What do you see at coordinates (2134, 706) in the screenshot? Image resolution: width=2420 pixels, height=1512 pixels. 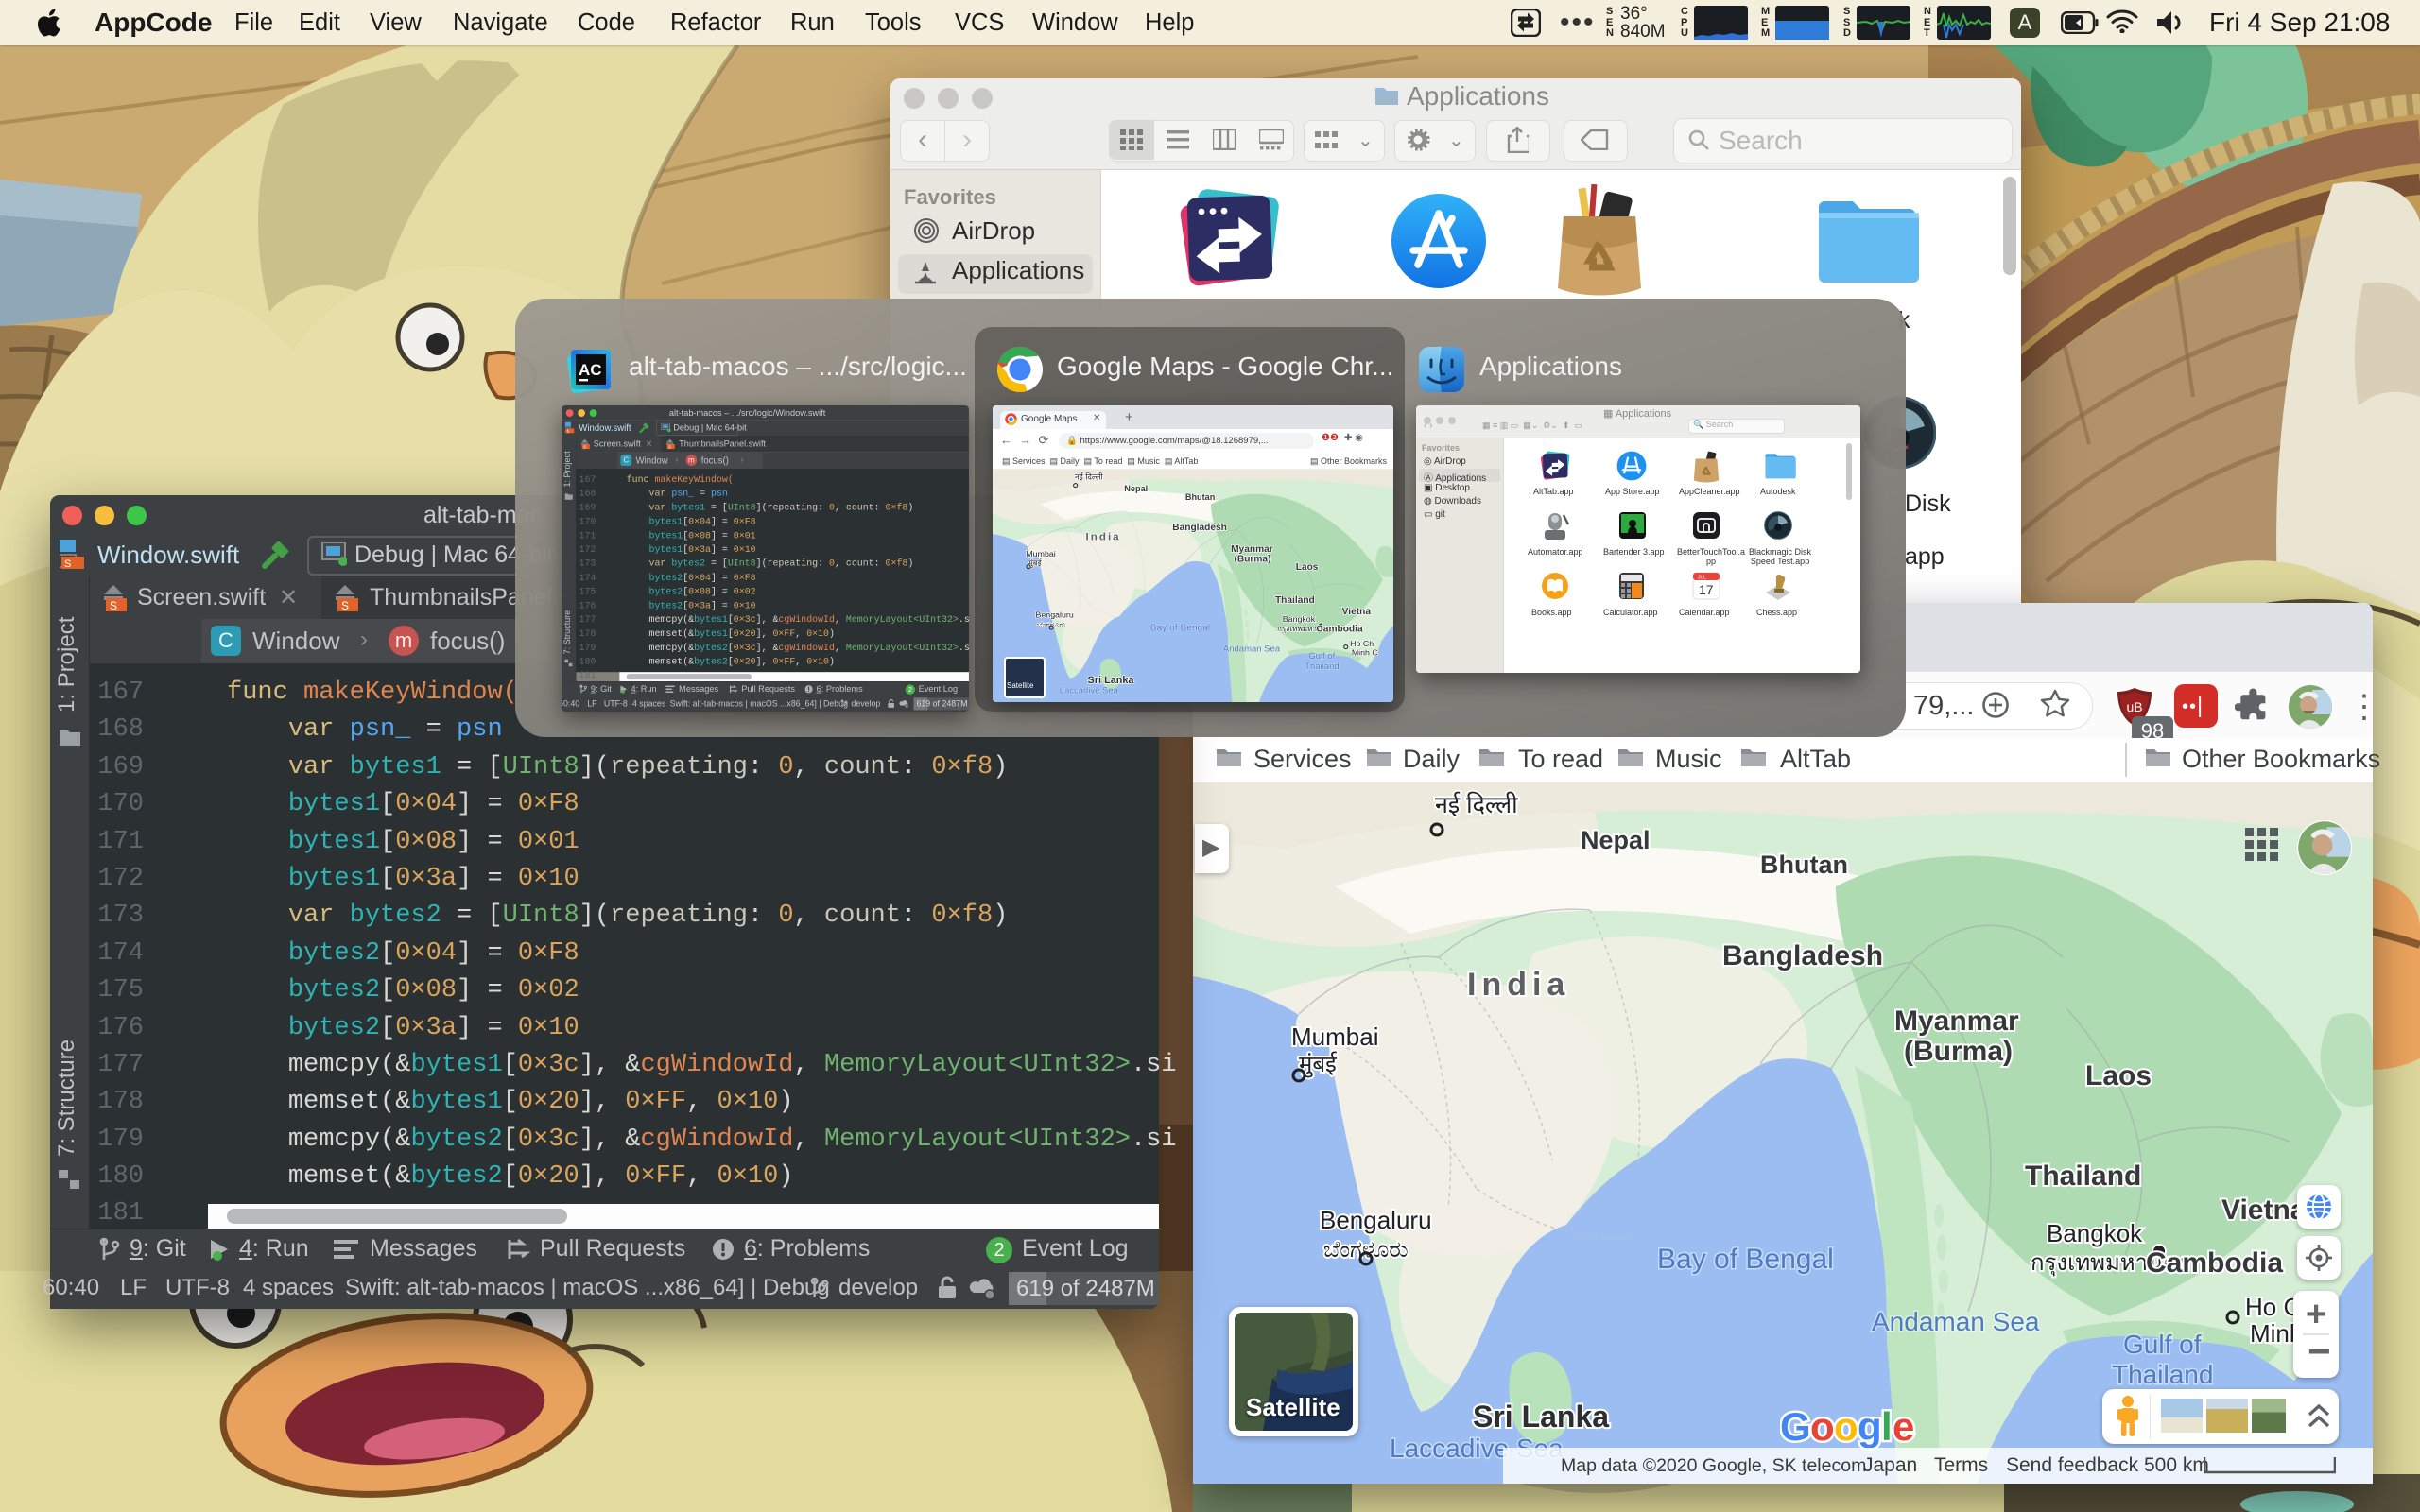 I see `svg-text: uB` at bounding box center [2134, 706].